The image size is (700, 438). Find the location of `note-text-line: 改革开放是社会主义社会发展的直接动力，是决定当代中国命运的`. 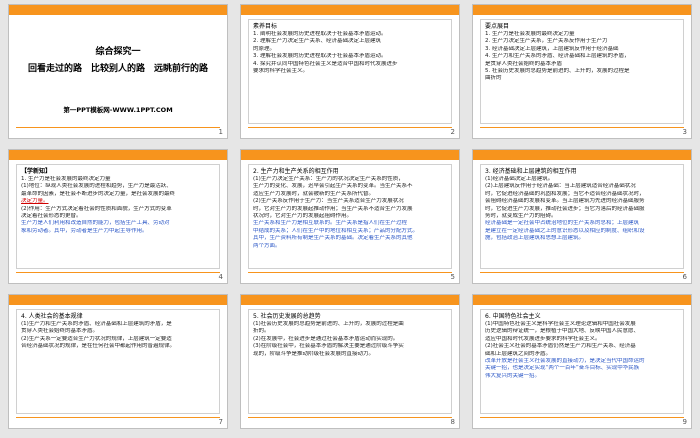

note-text-line: 改革开放是社会主义社会发展的直接动力，是决定当代中国命运的 is located at coordinates (565, 361).